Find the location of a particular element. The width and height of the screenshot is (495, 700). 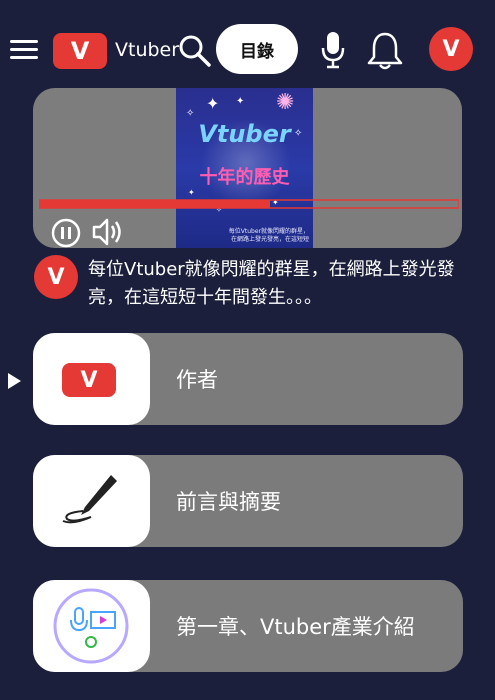

chapter-card-preface: 前言與摘要 is located at coordinates (248, 501).